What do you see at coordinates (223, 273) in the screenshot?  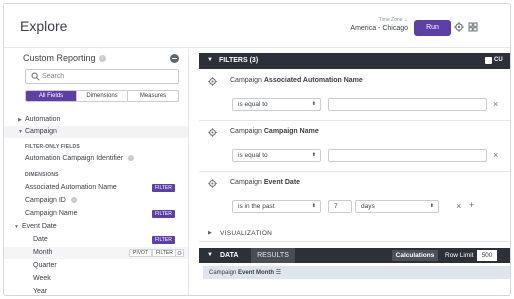 I see `column-view-name: Campaign` at bounding box center [223, 273].